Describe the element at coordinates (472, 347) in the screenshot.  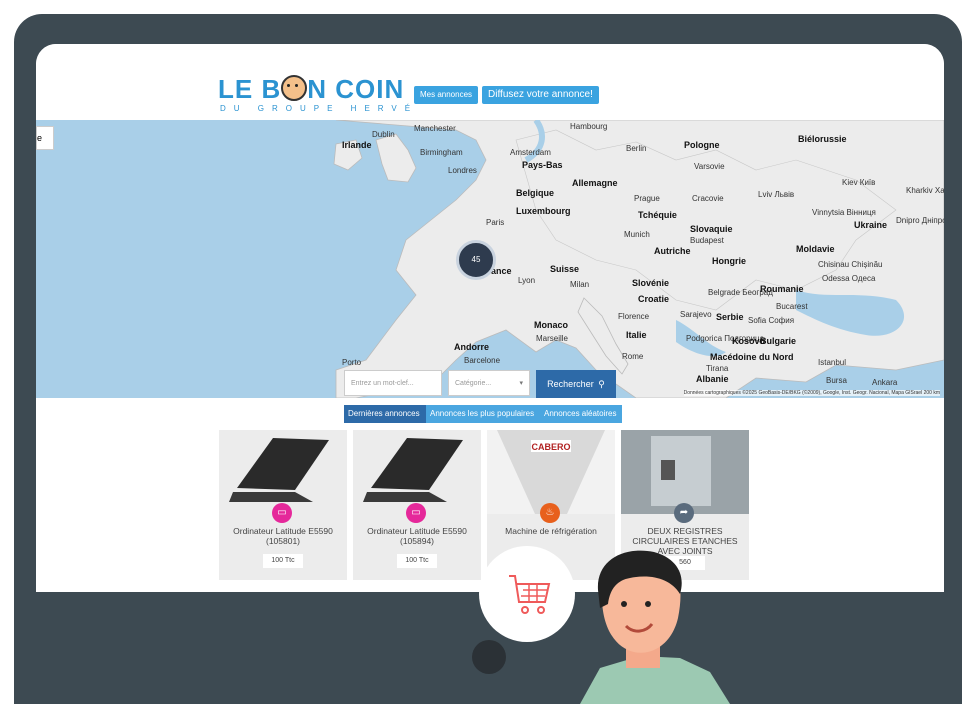
I see `map-label-country: Andorre` at that location.